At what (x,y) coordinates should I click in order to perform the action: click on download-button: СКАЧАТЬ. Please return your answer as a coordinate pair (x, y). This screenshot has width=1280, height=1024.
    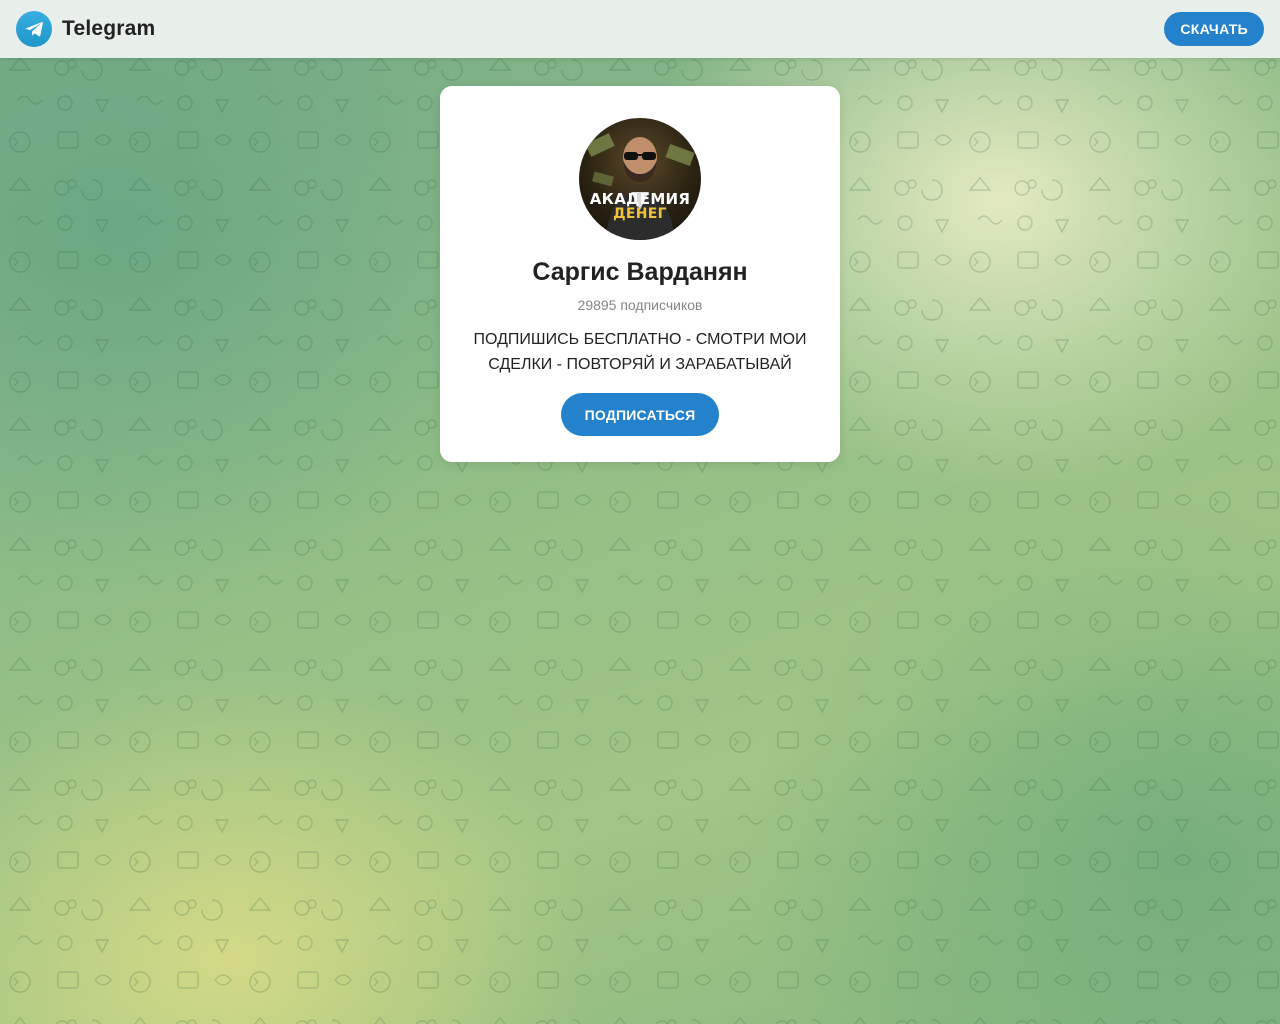
    Looking at the image, I should click on (1214, 29).